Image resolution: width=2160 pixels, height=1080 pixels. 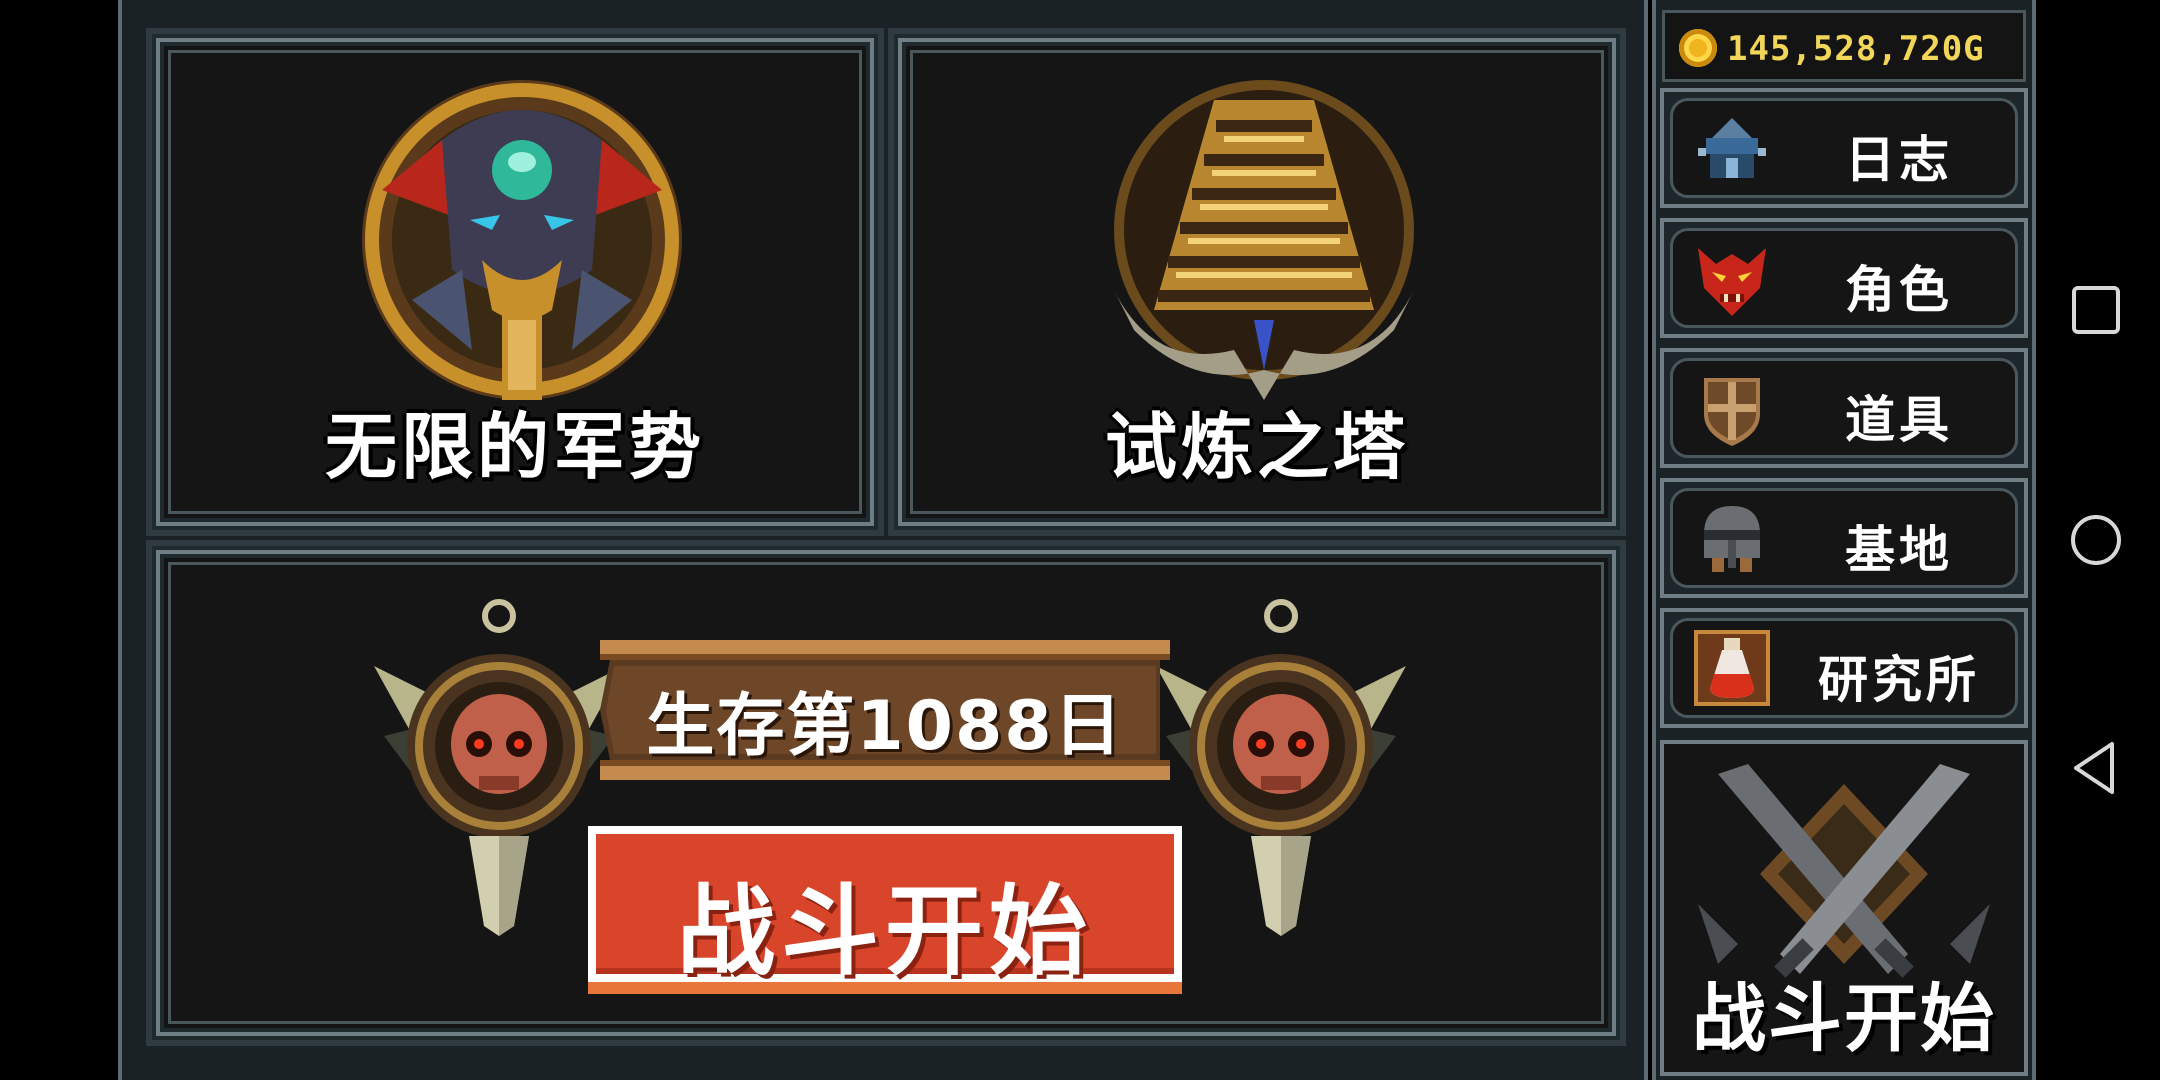 I want to click on mode-title-legion: 无限的军势, so click(x=514, y=447).